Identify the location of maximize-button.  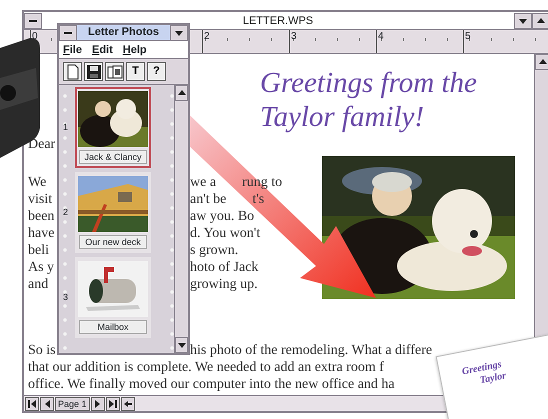
(540, 20).